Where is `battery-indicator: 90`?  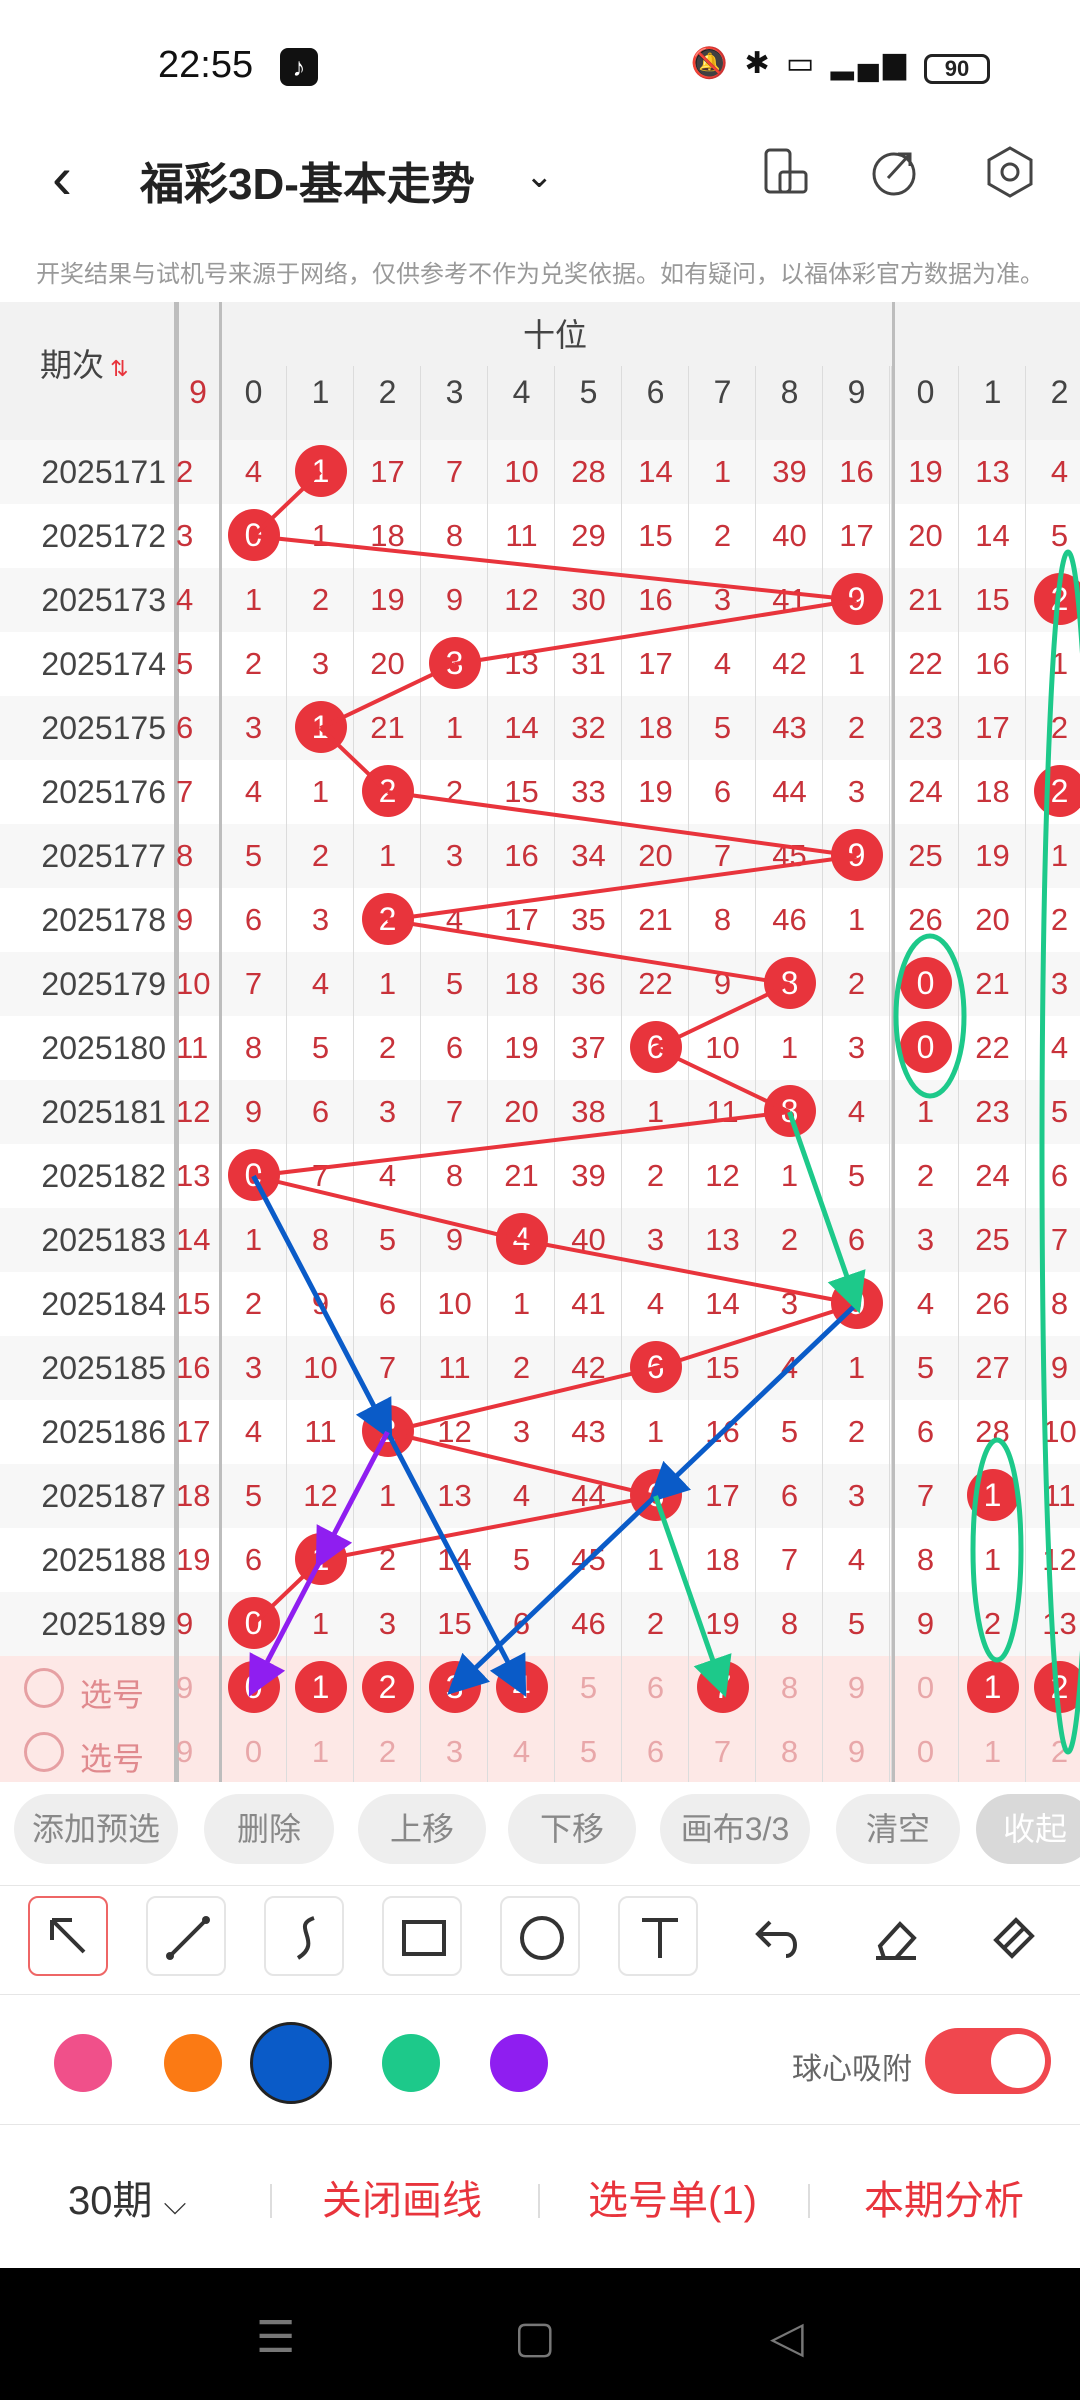 battery-indicator: 90 is located at coordinates (957, 69).